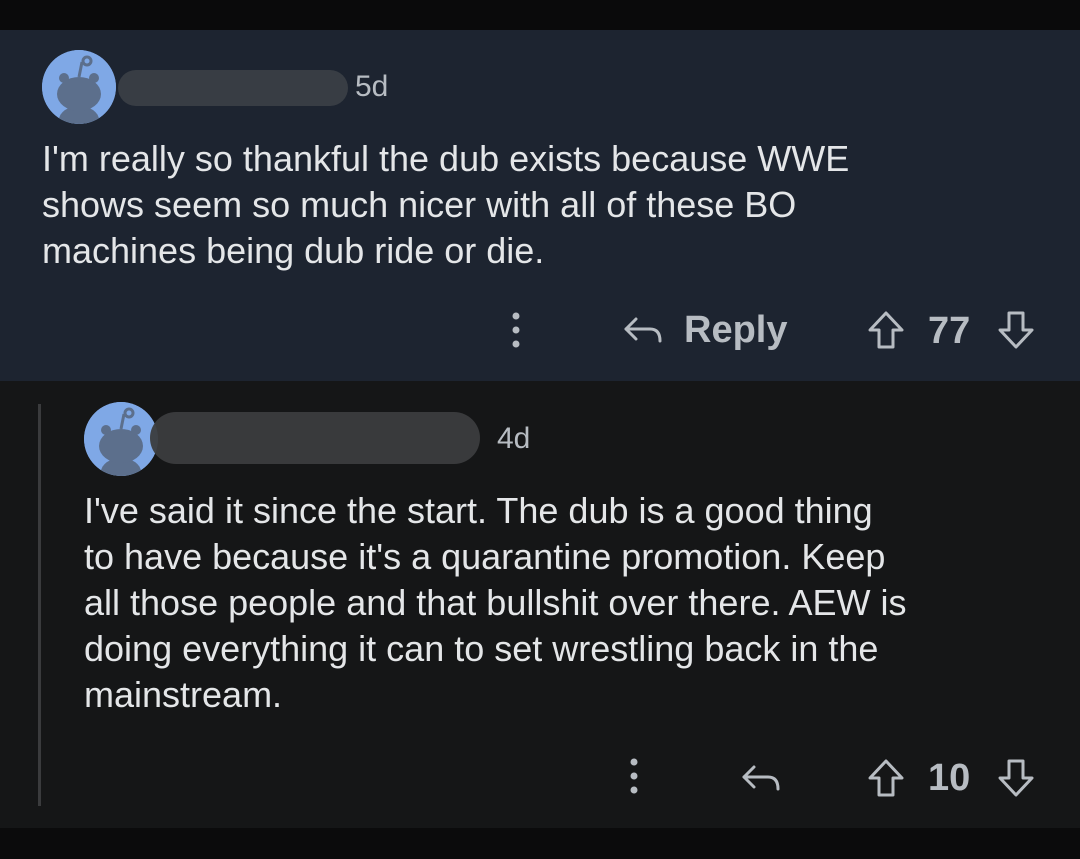  What do you see at coordinates (372, 86) in the screenshot?
I see `comment-age: 5d` at bounding box center [372, 86].